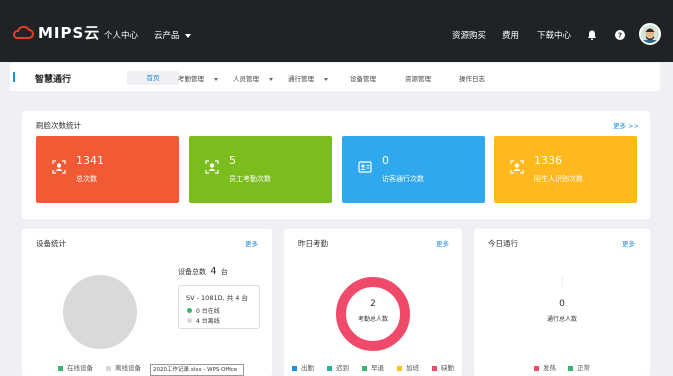 This screenshot has height=376, width=673. What do you see at coordinates (153, 78) in the screenshot?
I see `tab-home: 首页` at bounding box center [153, 78].